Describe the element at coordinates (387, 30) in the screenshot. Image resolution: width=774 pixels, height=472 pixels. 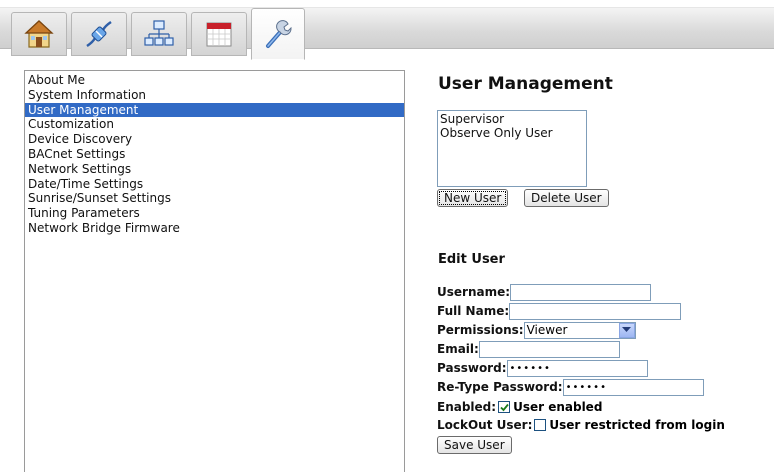
I see `toolbar` at that location.